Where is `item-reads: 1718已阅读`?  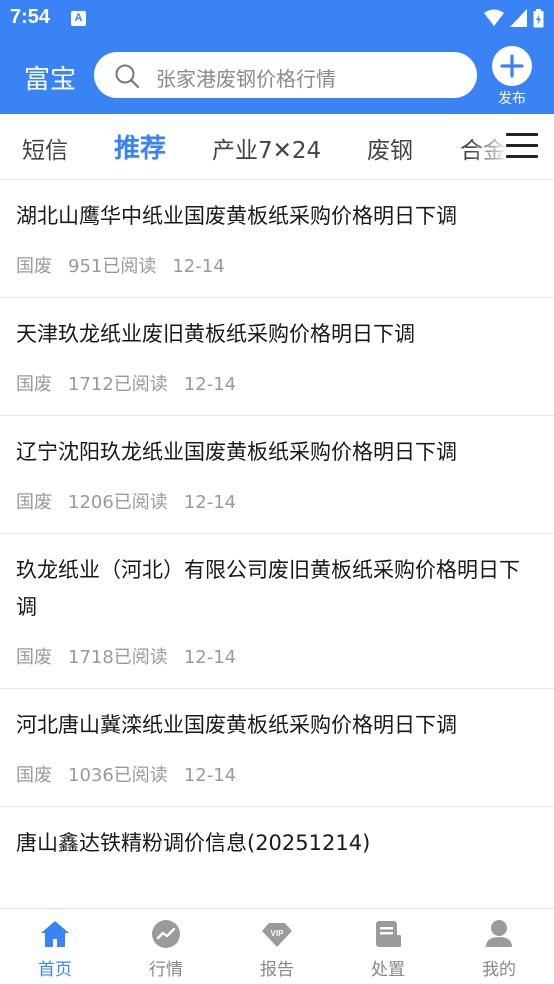
item-reads: 1718已阅读 is located at coordinates (118, 657).